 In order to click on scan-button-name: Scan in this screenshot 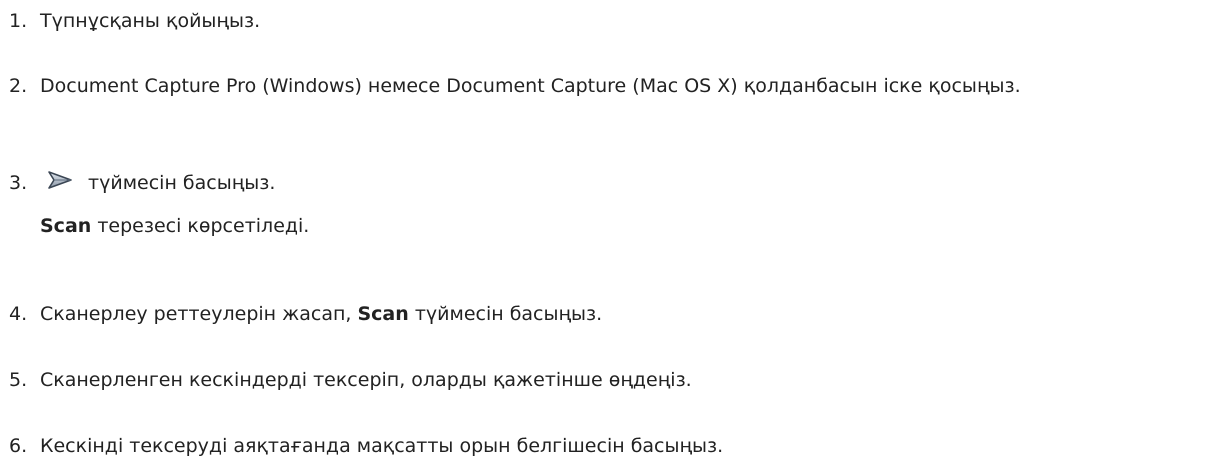, I will do `click(383, 314)`.